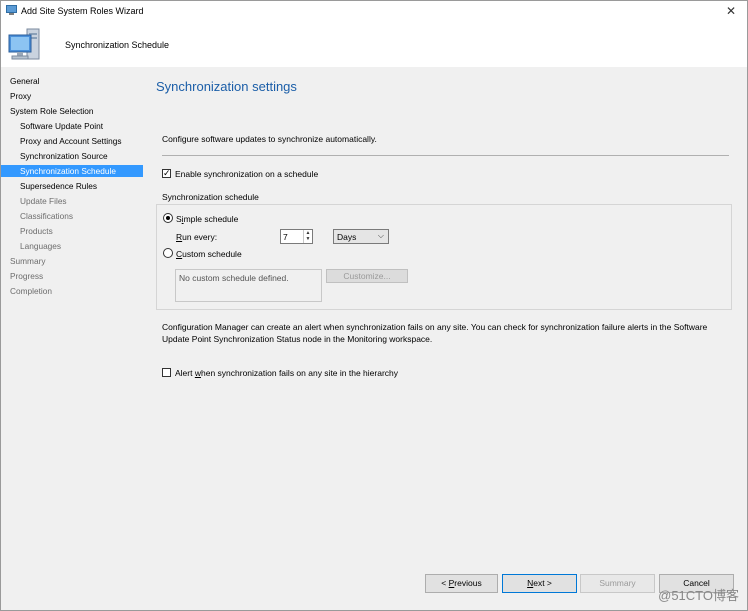  I want to click on spin-down-icon: ▼, so click(308, 239).